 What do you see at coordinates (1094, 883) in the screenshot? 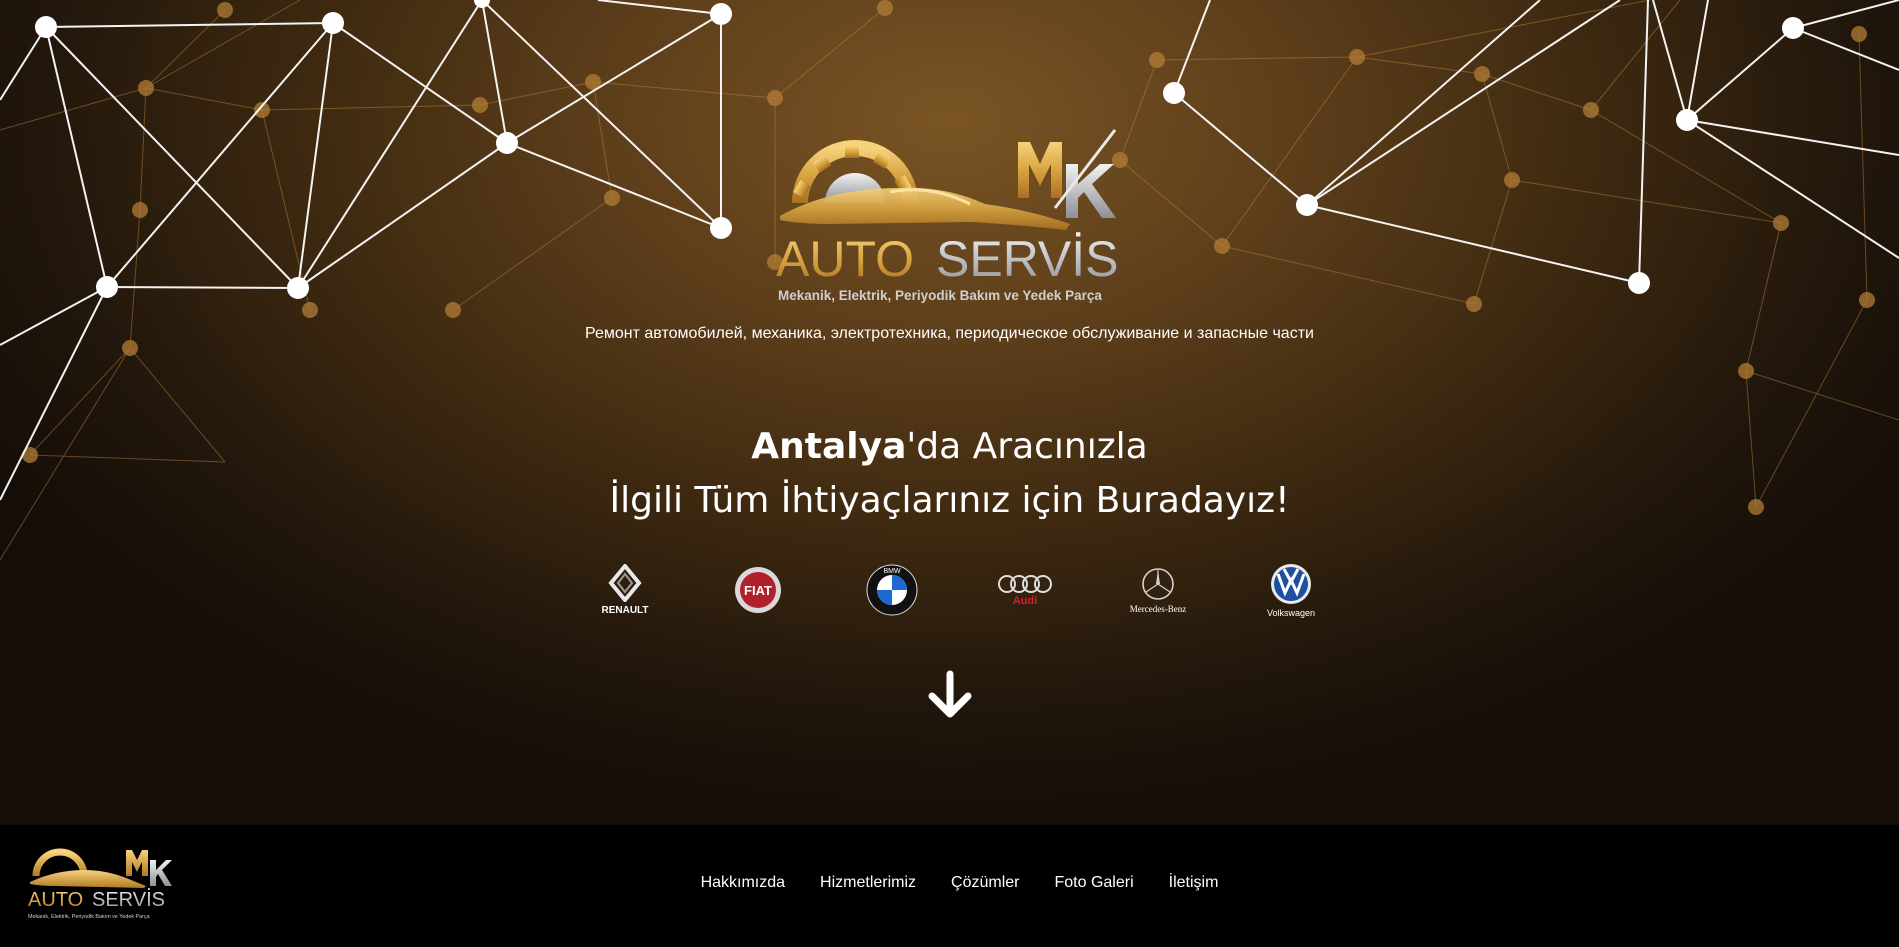
I see `nav-link-gallery: Foto Galeri` at bounding box center [1094, 883].